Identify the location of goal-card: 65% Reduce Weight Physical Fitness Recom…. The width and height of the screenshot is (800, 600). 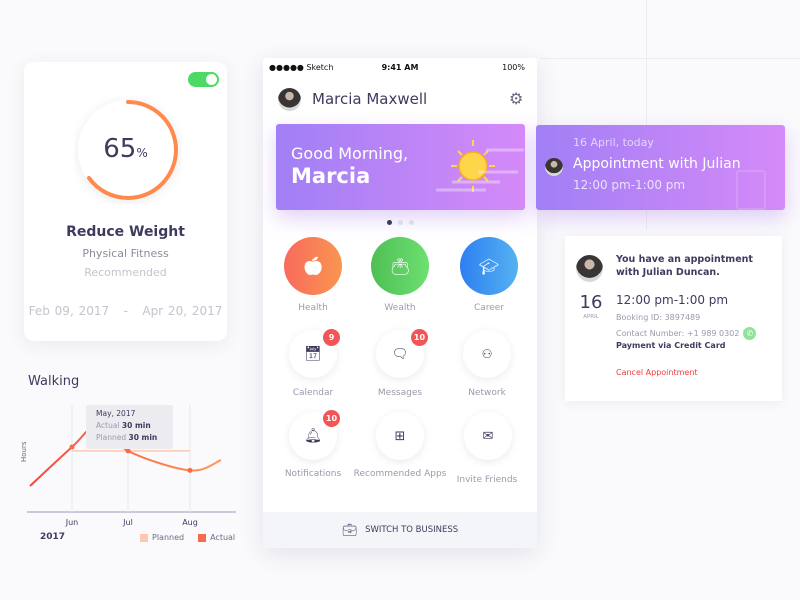
(125, 201).